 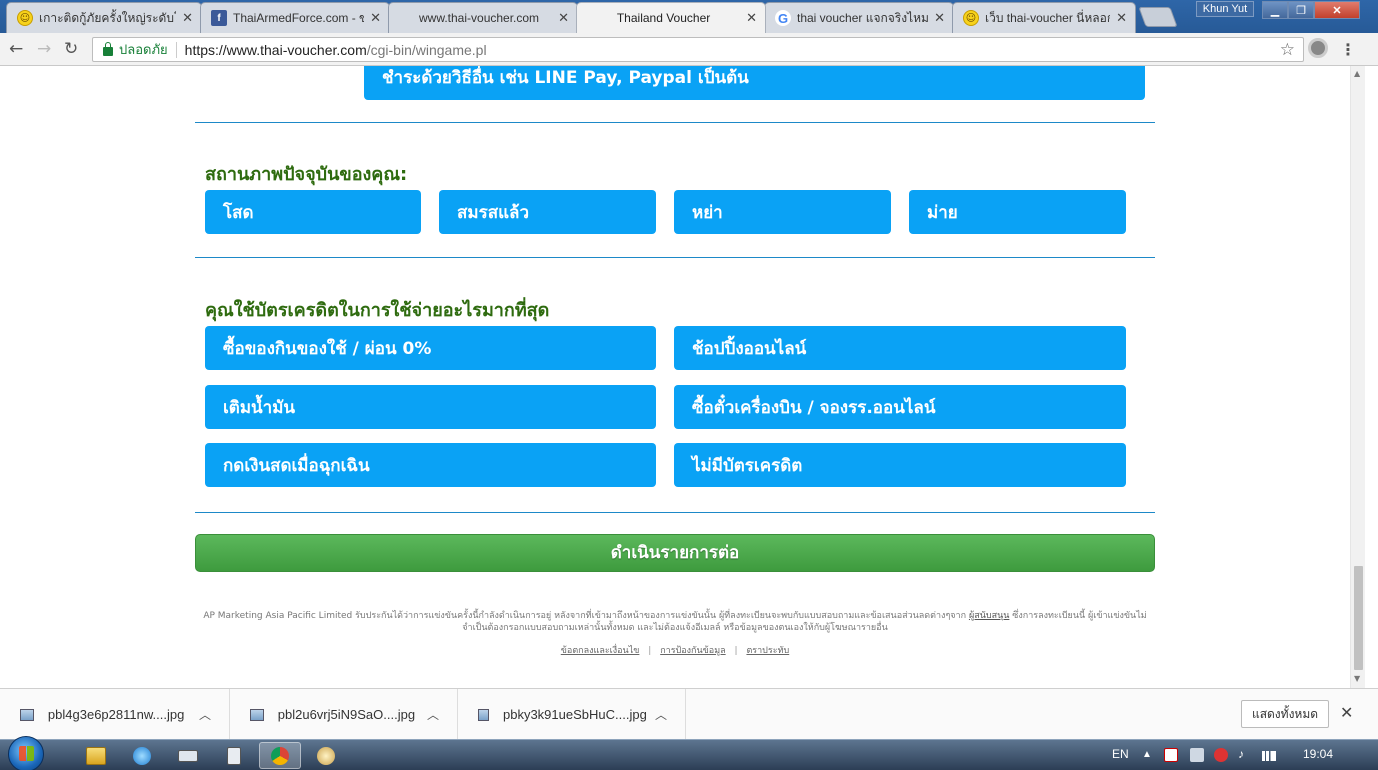 What do you see at coordinates (547, 212) in the screenshot?
I see `status-option-married: สมรสแล้ว` at bounding box center [547, 212].